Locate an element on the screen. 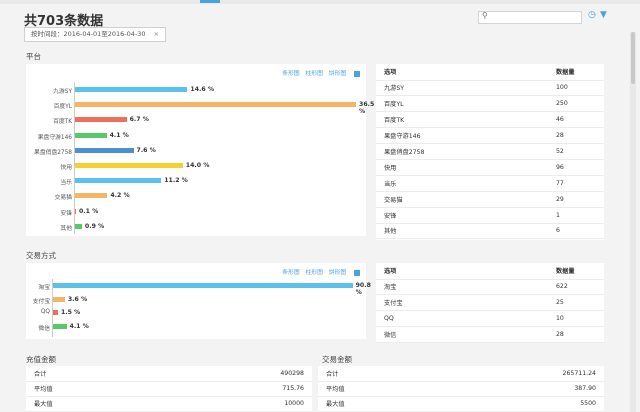 This screenshot has width=640, height=412. scrollbar-thumb is located at coordinates (633, 58).